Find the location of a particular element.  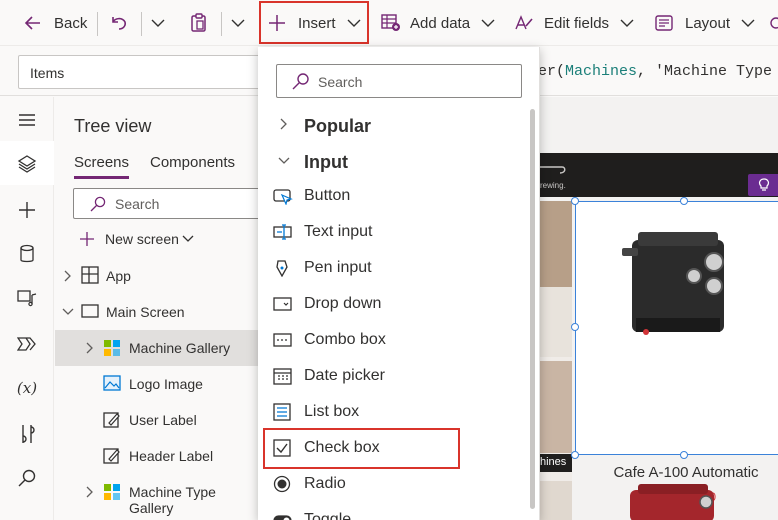

tree-search-input: Search is located at coordinates (170, 203).